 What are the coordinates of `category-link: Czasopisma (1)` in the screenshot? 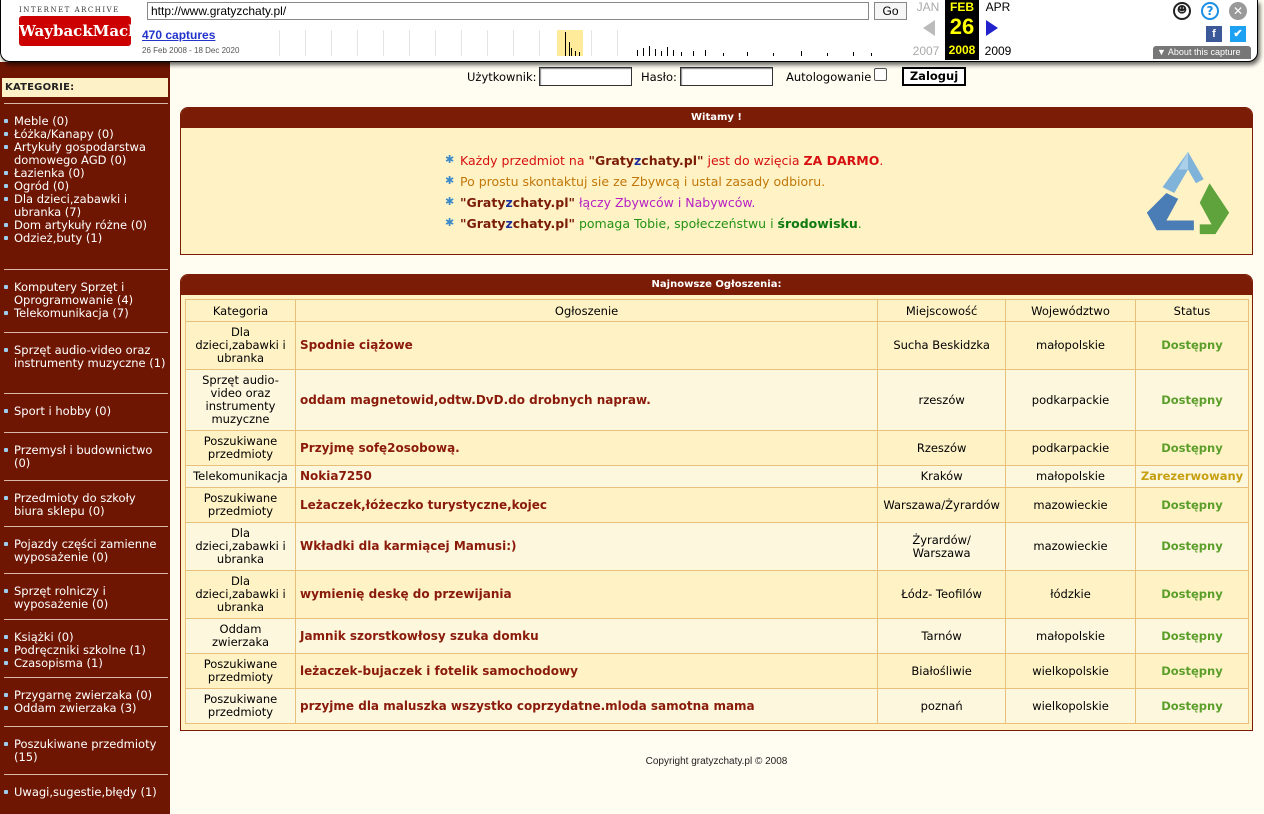 It's located at (85, 663).